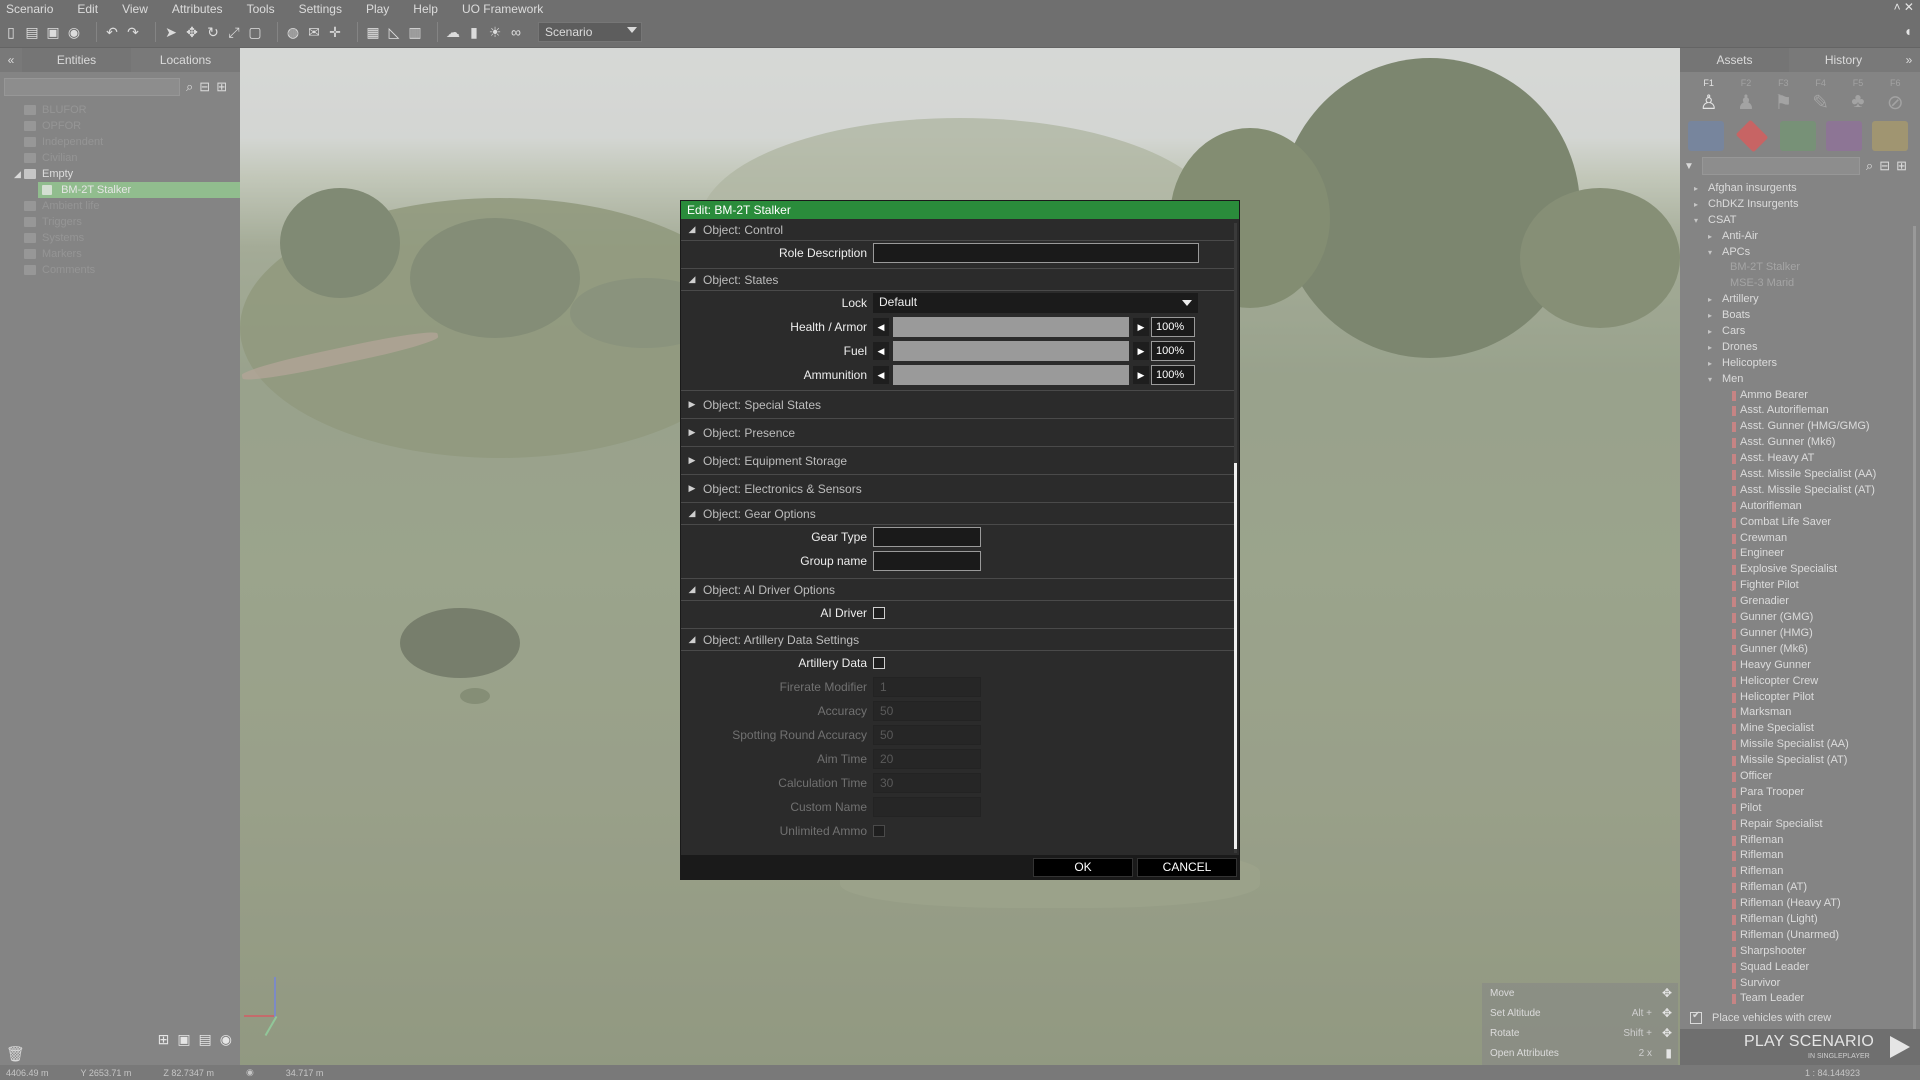 Image resolution: width=1920 pixels, height=1080 pixels. Describe the element at coordinates (1173, 327) in the screenshot. I see `health-value: 100%` at that location.